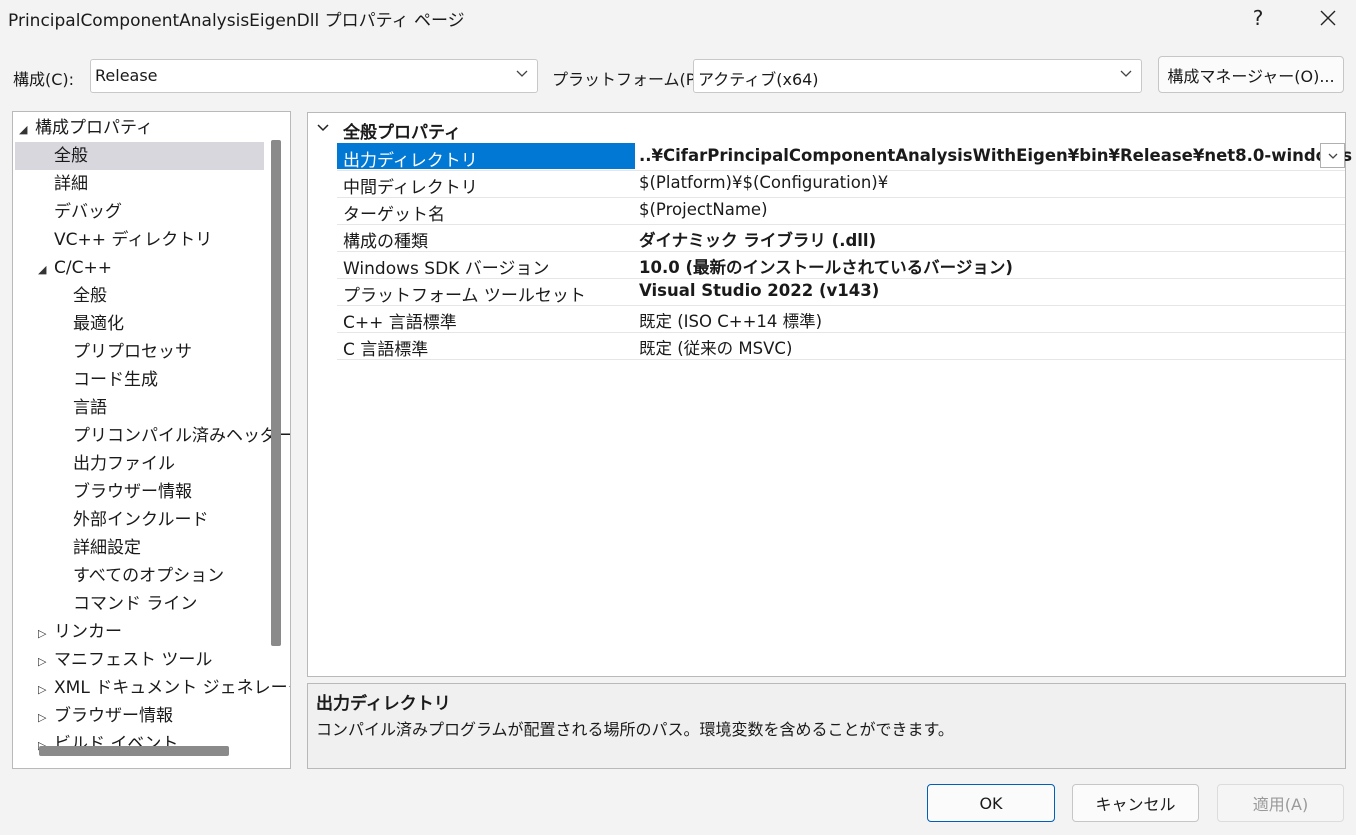 Image resolution: width=1356 pixels, height=835 pixels. What do you see at coordinates (107, 548) in the screenshot?
I see `tree-item-label: 詳細設定` at bounding box center [107, 548].